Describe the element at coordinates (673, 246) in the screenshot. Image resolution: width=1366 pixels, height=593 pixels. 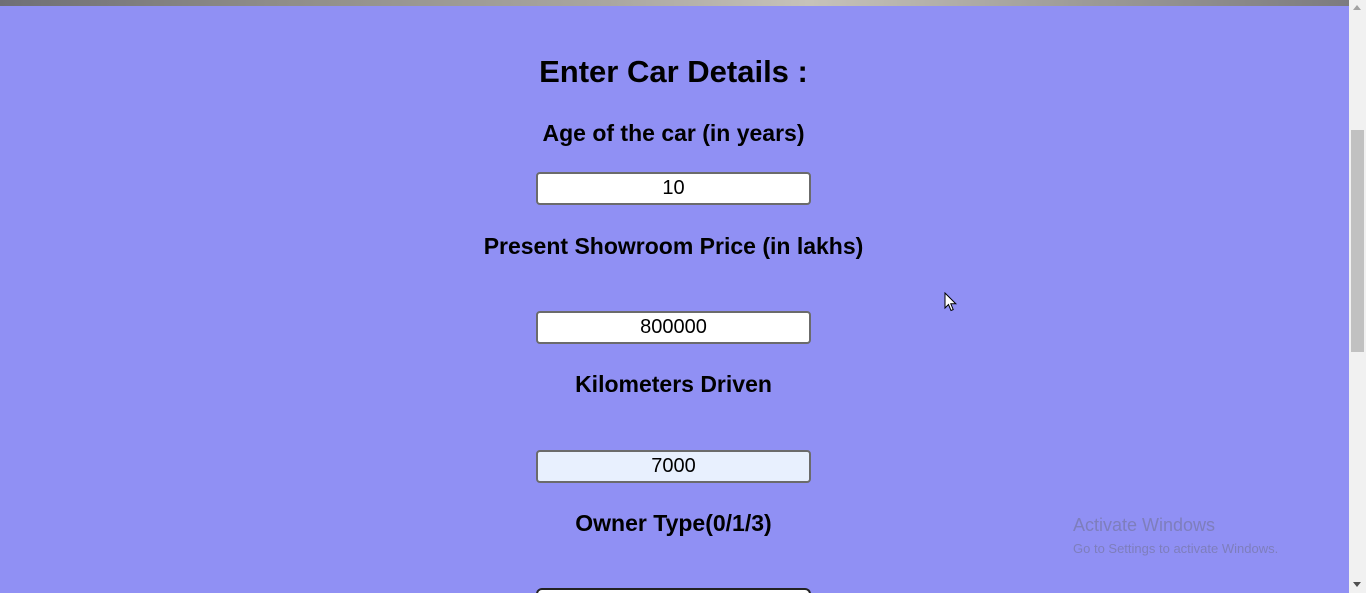
I see `showroom-price-label: Present Showroom Price (in lakhs)` at that location.